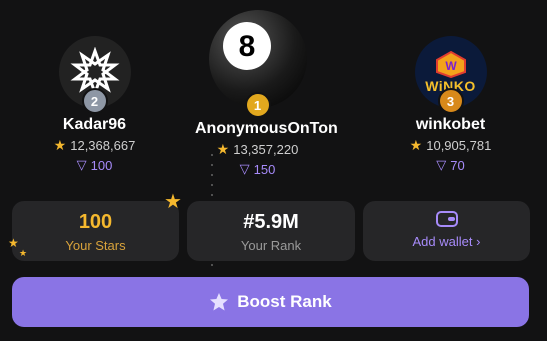  I want to click on stars-label: Your Stars, so click(95, 245).